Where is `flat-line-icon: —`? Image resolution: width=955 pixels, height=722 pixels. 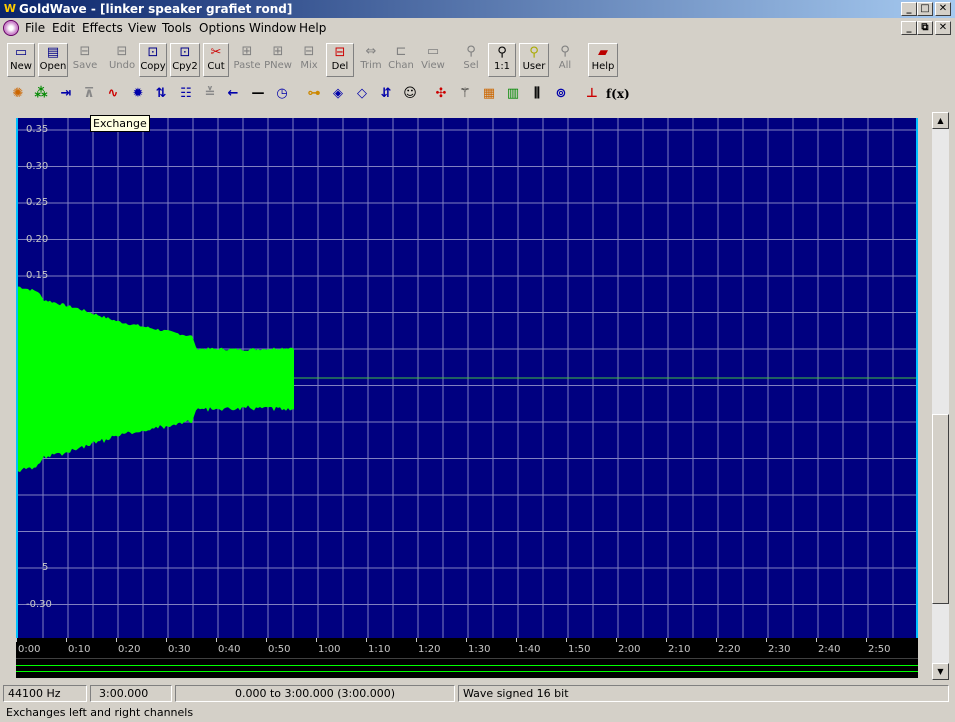
flat-line-icon: — is located at coordinates (258, 94).